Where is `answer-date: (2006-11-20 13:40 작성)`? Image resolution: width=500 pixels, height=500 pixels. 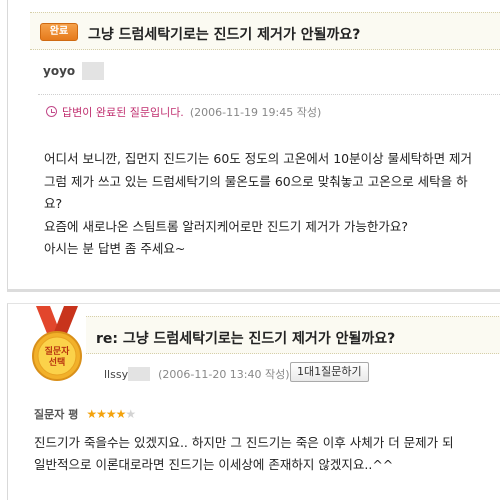
answer-date: (2006-11-20 13:40 작성) is located at coordinates (224, 374).